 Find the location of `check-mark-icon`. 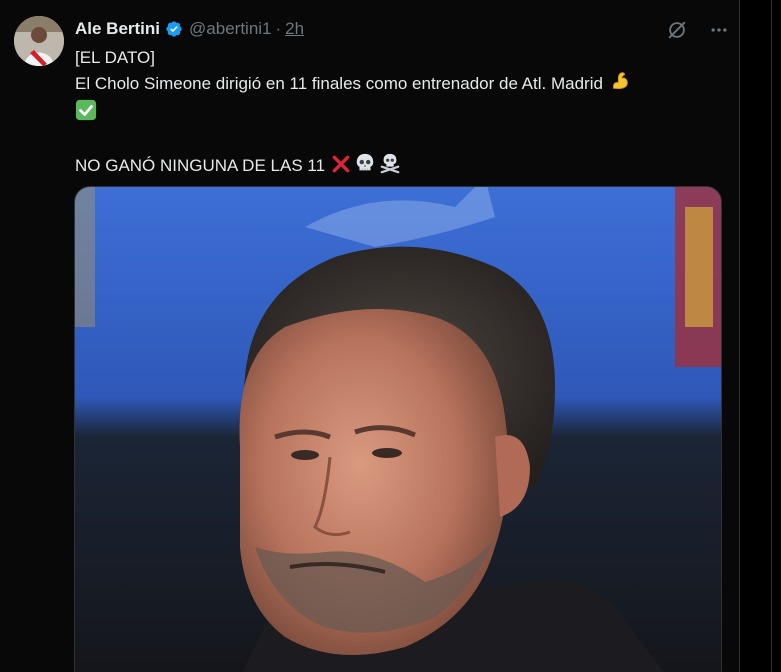

check-mark-icon is located at coordinates (86, 113).